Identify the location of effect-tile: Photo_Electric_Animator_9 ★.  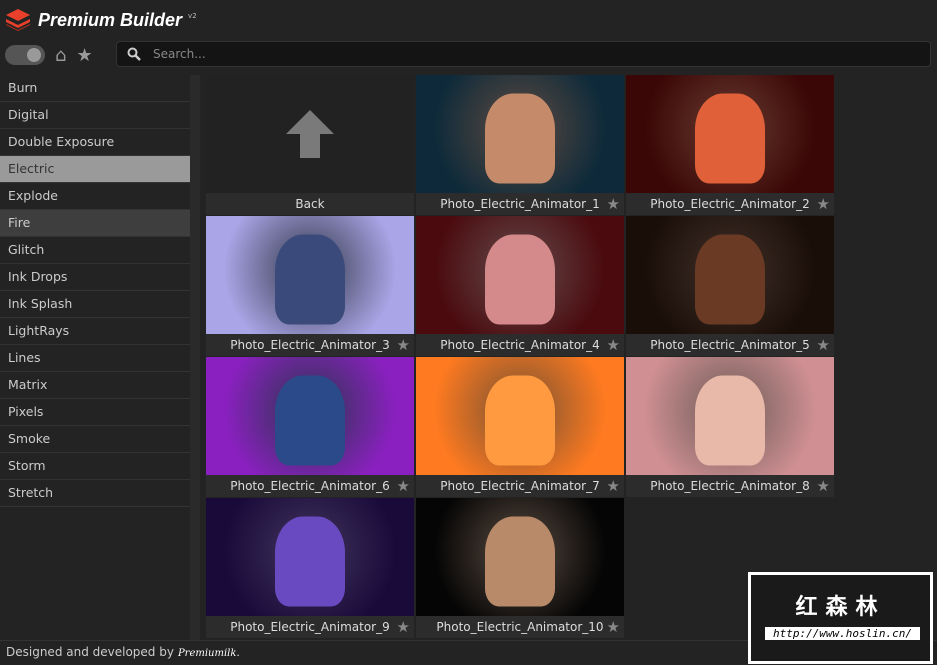
(310, 568).